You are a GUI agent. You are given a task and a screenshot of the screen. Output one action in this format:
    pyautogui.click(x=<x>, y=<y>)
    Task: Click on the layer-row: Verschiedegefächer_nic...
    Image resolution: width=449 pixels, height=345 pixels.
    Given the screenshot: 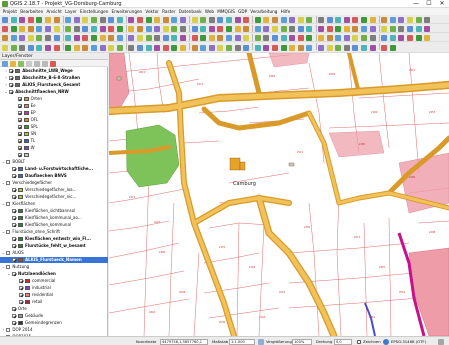 What is the action you would take?
    pyautogui.click(x=54, y=197)
    